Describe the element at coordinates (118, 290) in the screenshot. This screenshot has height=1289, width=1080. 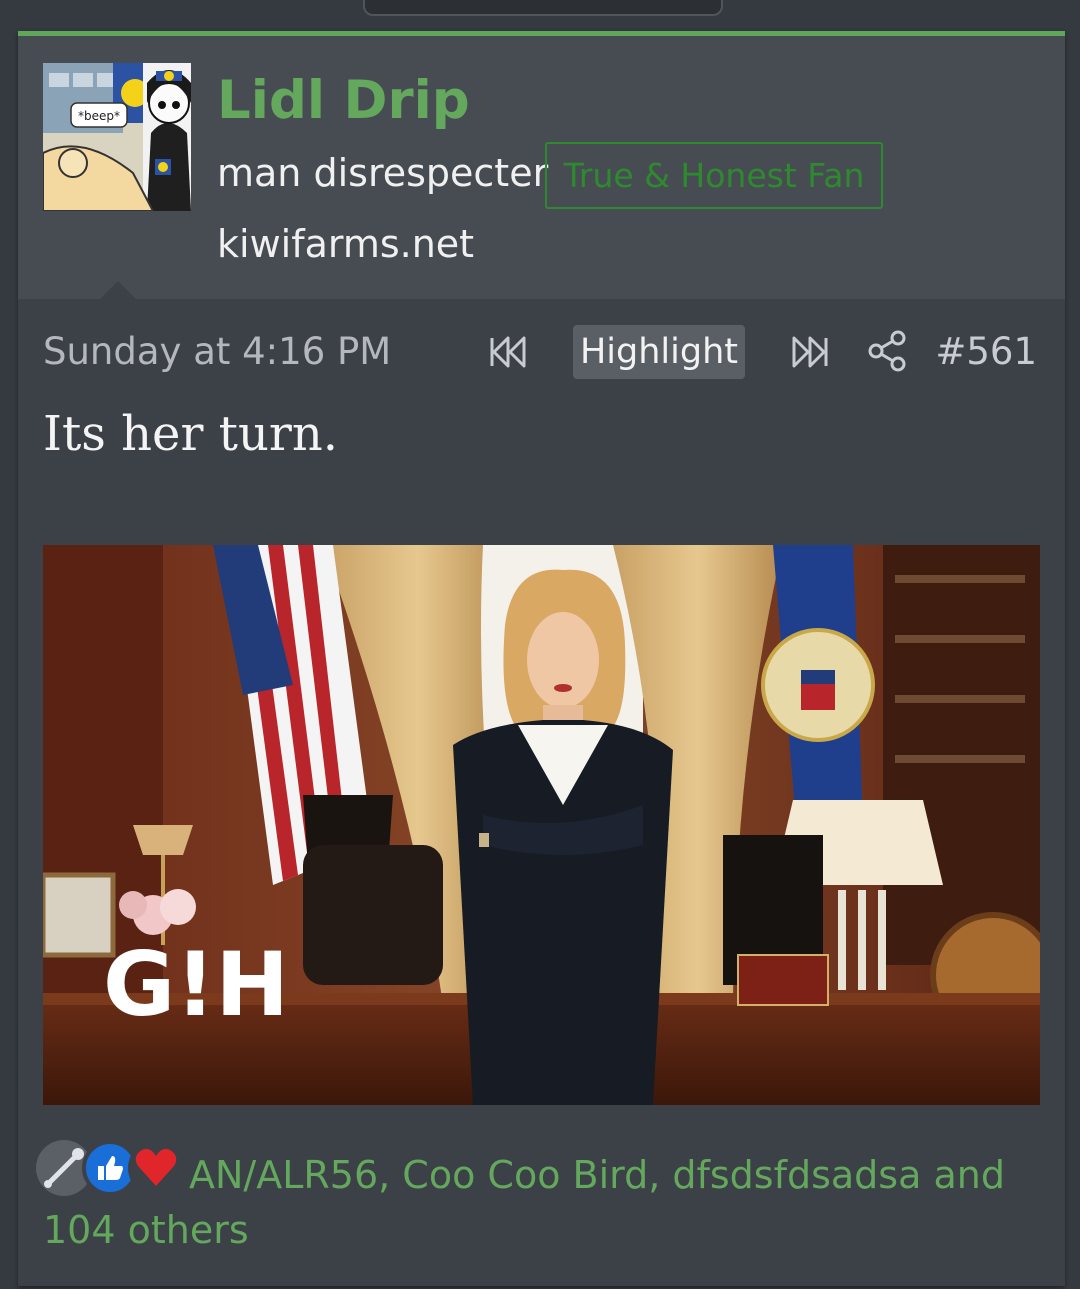
I see `header-caret` at that location.